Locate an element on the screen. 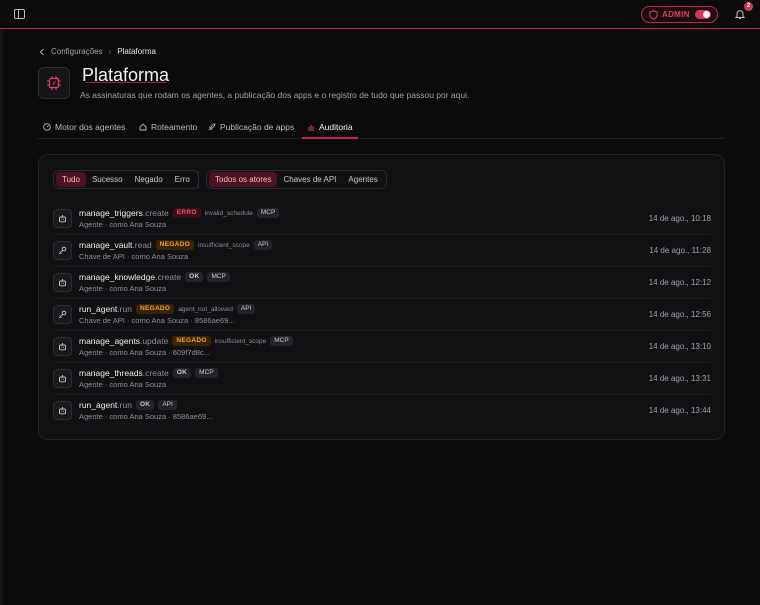 Image resolution: width=760 pixels, height=605 pixels. tab-motor-dos-agentes: Motor dos agentes is located at coordinates (84, 127).